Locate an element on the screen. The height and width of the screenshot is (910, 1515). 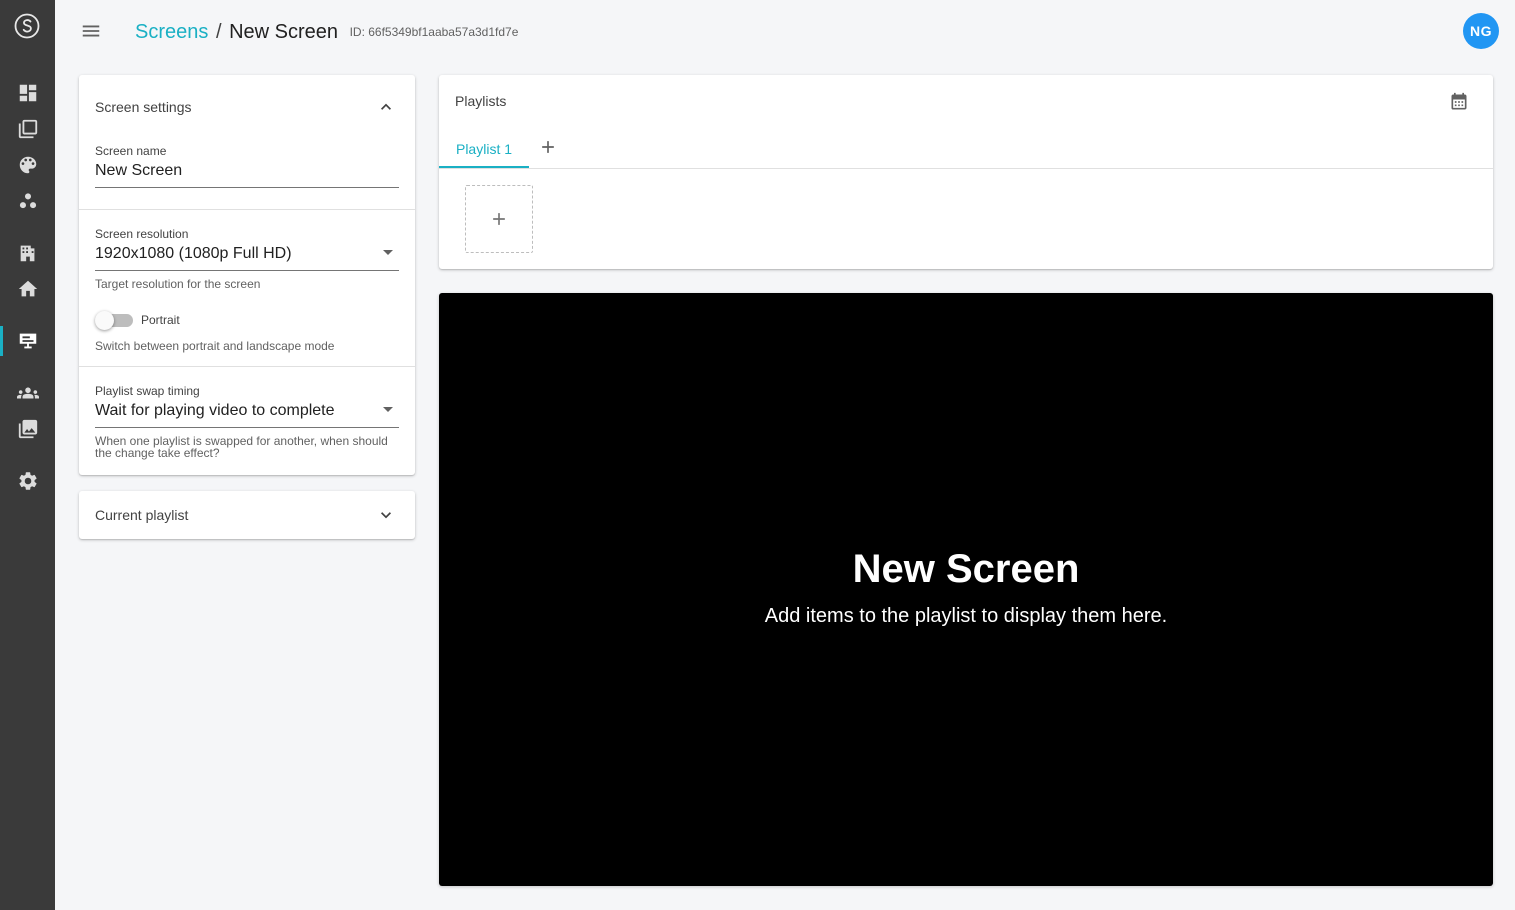
chevron-up-icon is located at coordinates (386, 106).